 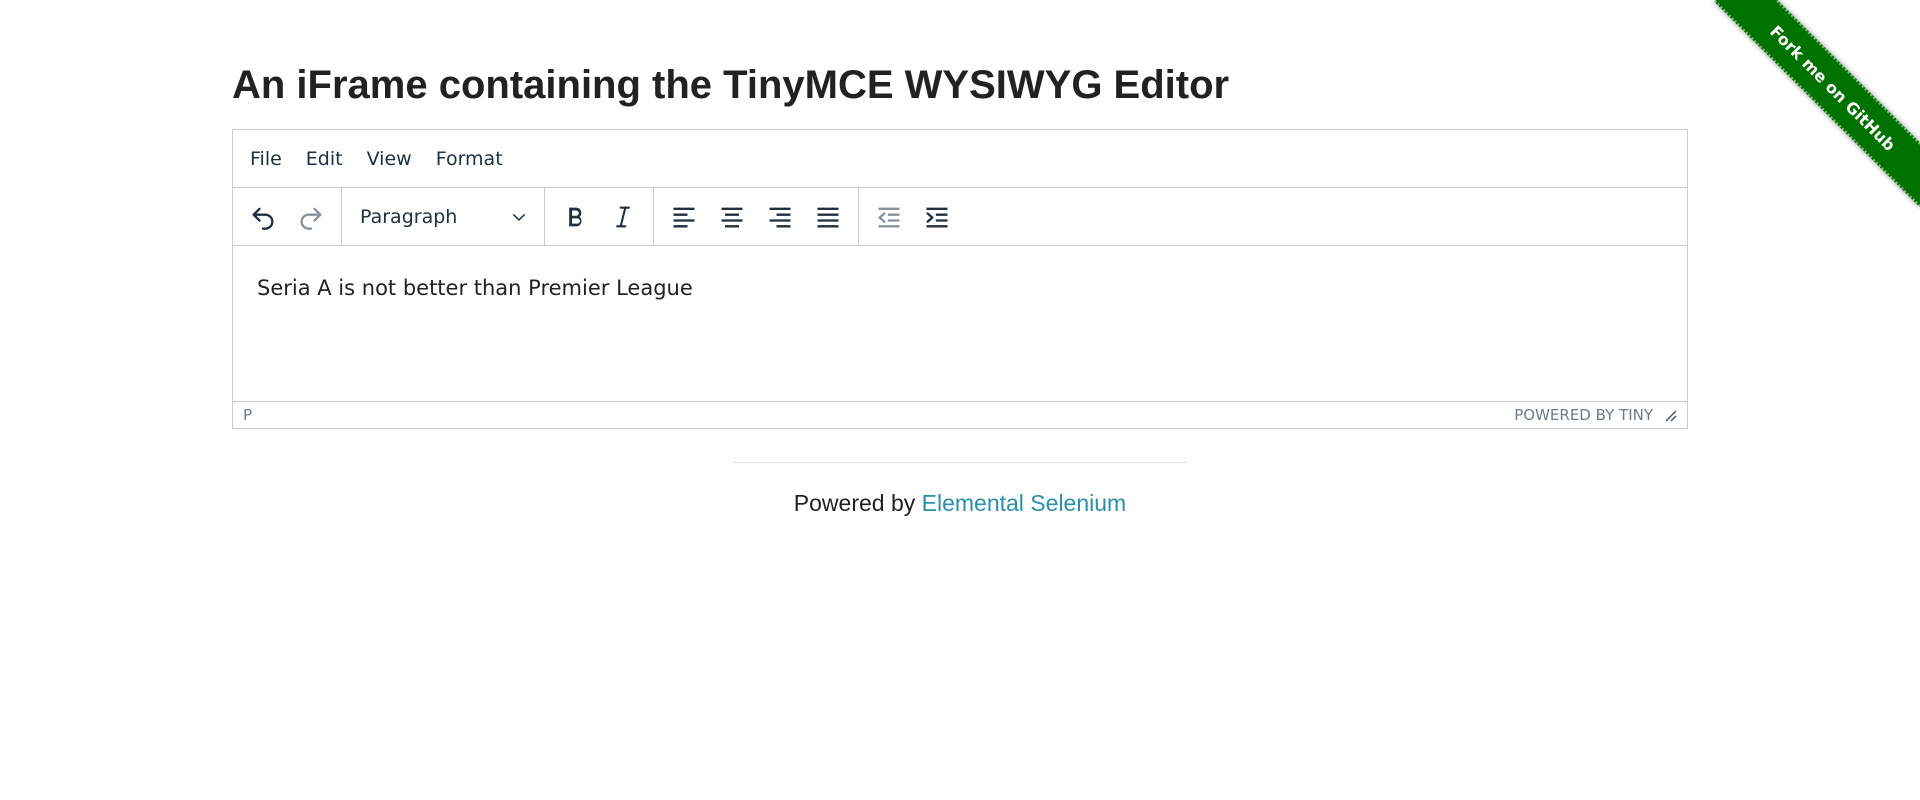 What do you see at coordinates (857, 503) in the screenshot?
I see `footer-prefix: Powered by` at bounding box center [857, 503].